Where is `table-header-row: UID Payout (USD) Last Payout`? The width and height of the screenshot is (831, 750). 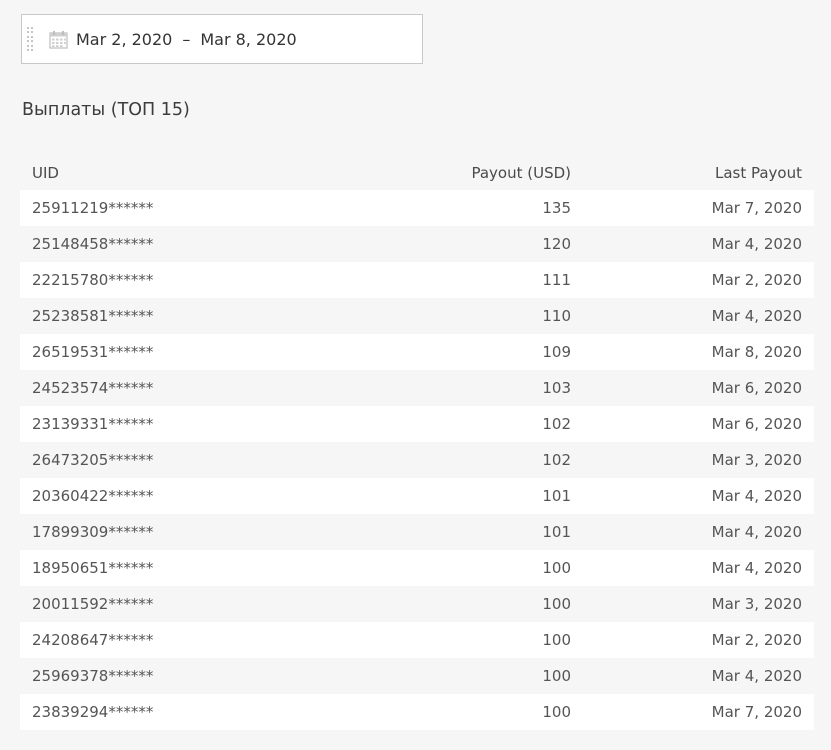 table-header-row: UID Payout (USD) Last Payout is located at coordinates (417, 173).